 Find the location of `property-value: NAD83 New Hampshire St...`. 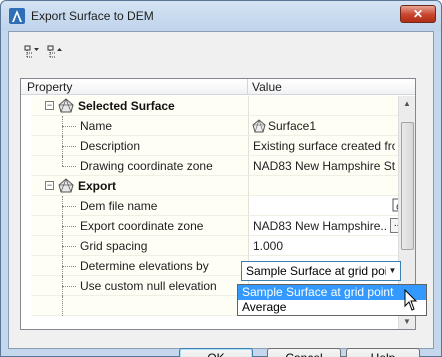

property-value: NAD83 New Hampshire St... is located at coordinates (324, 166).